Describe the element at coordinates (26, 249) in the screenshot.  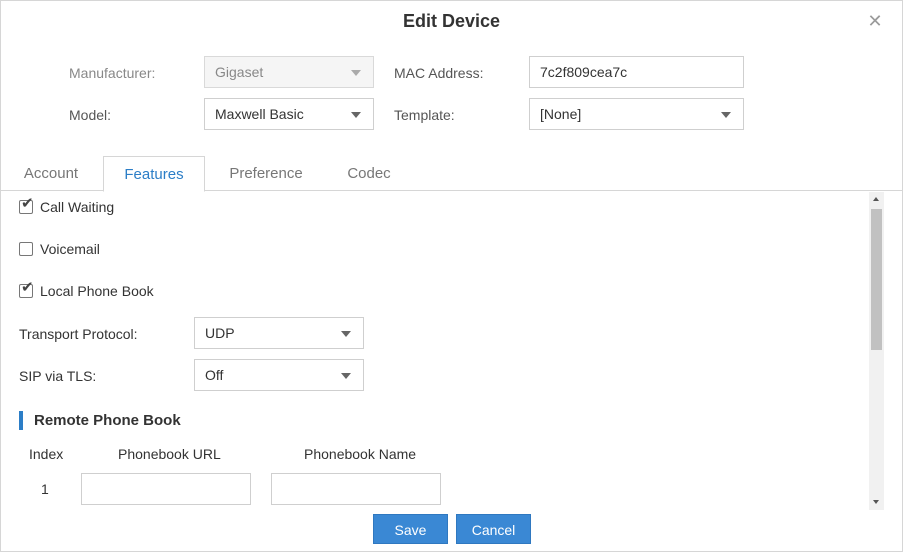
I see `voicemail-checkbox` at that location.